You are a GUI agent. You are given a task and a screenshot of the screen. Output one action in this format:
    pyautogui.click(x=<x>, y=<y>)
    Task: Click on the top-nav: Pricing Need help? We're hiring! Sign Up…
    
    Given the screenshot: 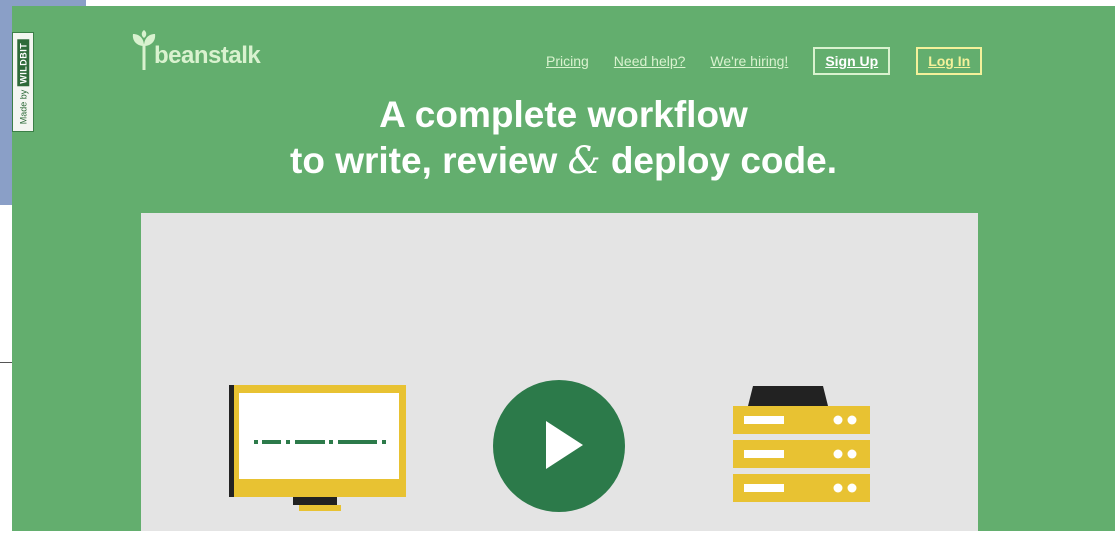 What is the action you would take?
    pyautogui.click(x=764, y=61)
    